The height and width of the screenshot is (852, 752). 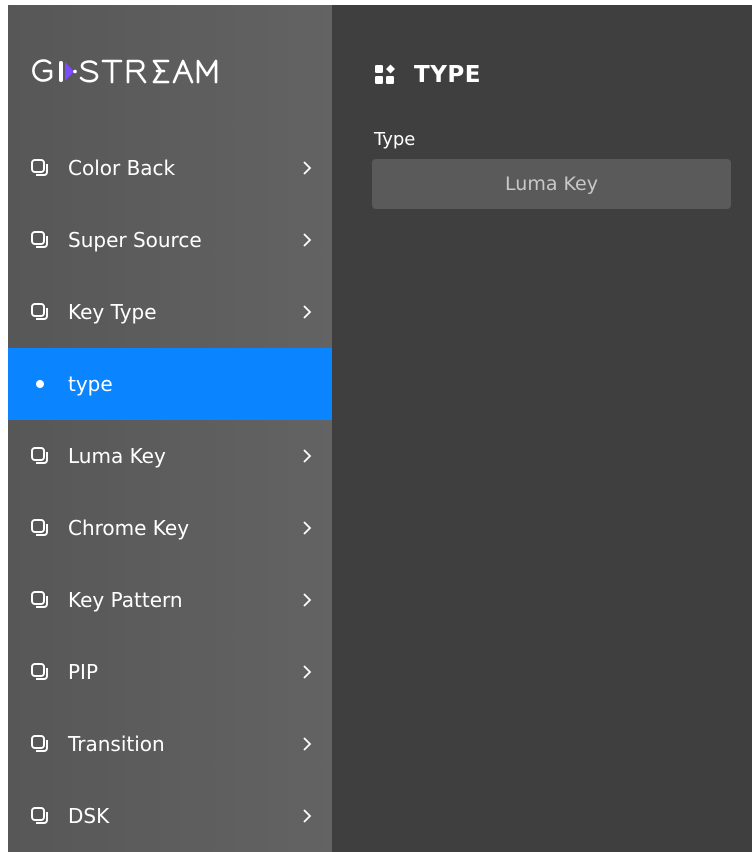 I want to click on sidebar-item-chrome-key: Chrome Key, so click(x=170, y=528).